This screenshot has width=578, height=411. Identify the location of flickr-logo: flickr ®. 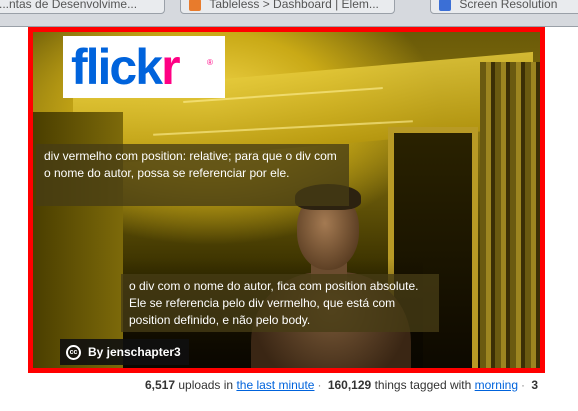
(144, 67).